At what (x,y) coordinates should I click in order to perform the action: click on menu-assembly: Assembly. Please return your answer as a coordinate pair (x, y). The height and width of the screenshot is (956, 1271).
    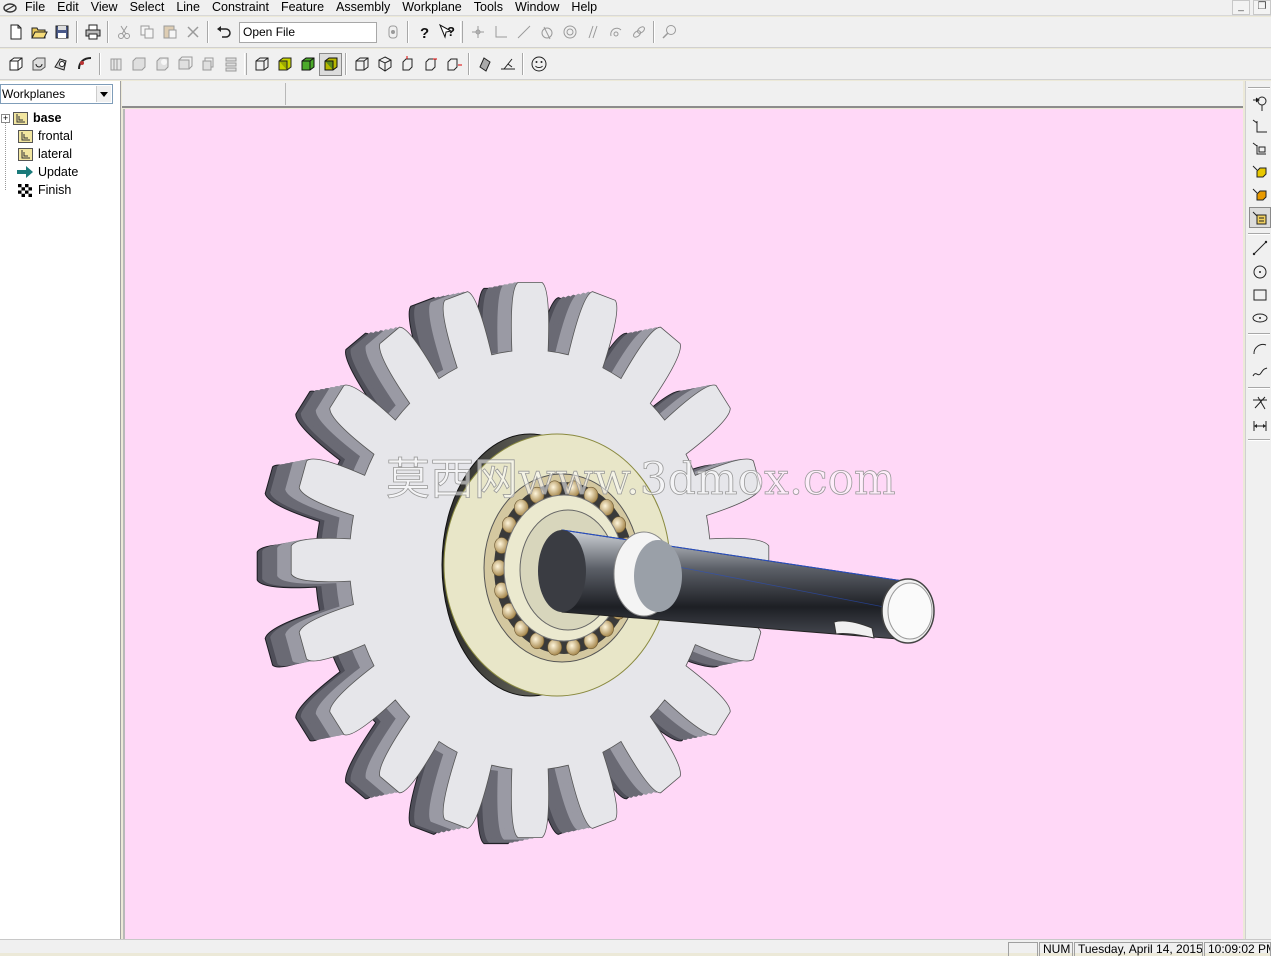
    Looking at the image, I should click on (364, 8).